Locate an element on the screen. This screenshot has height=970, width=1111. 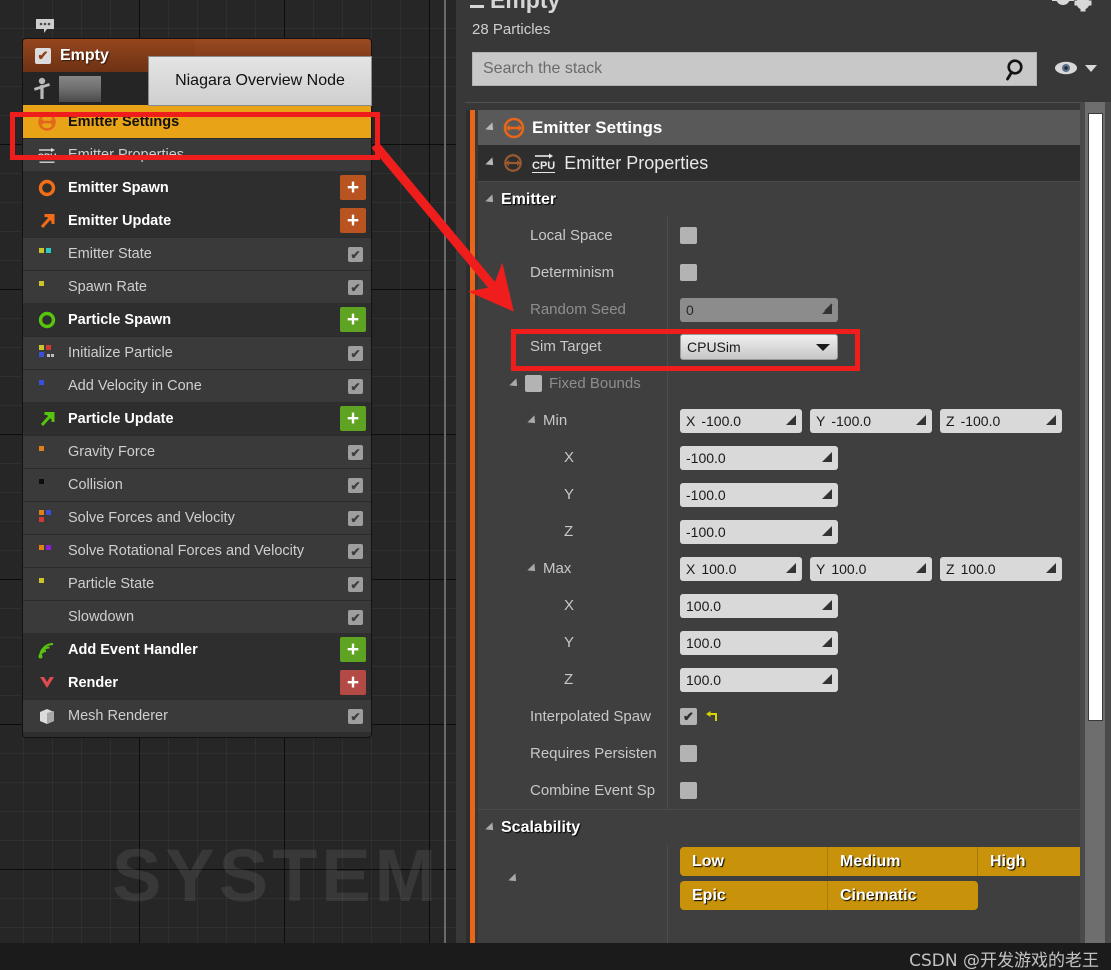
stack-row-add-velocity-in-cone: Add Velocity in Cone ✔ is located at coordinates (197, 385).